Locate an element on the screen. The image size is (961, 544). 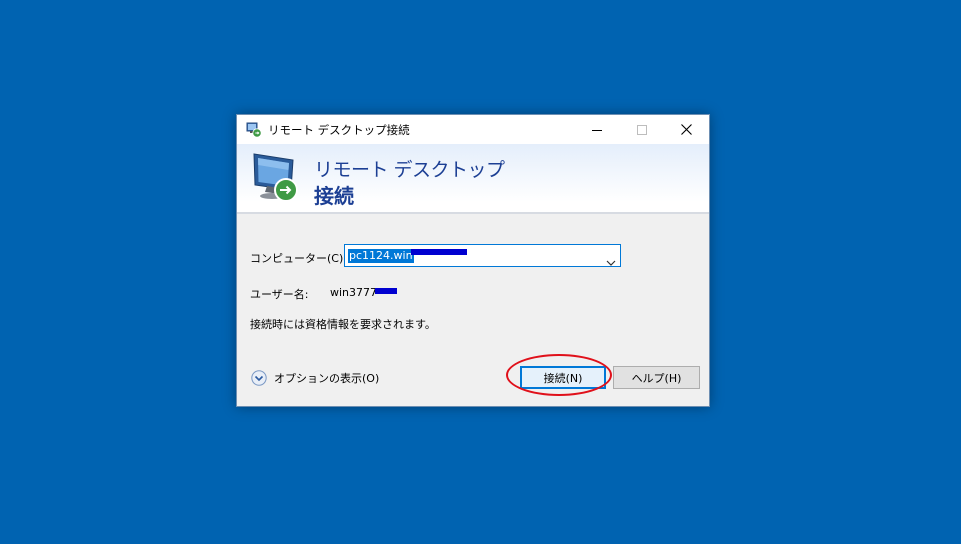
maximize-button is located at coordinates (641, 129).